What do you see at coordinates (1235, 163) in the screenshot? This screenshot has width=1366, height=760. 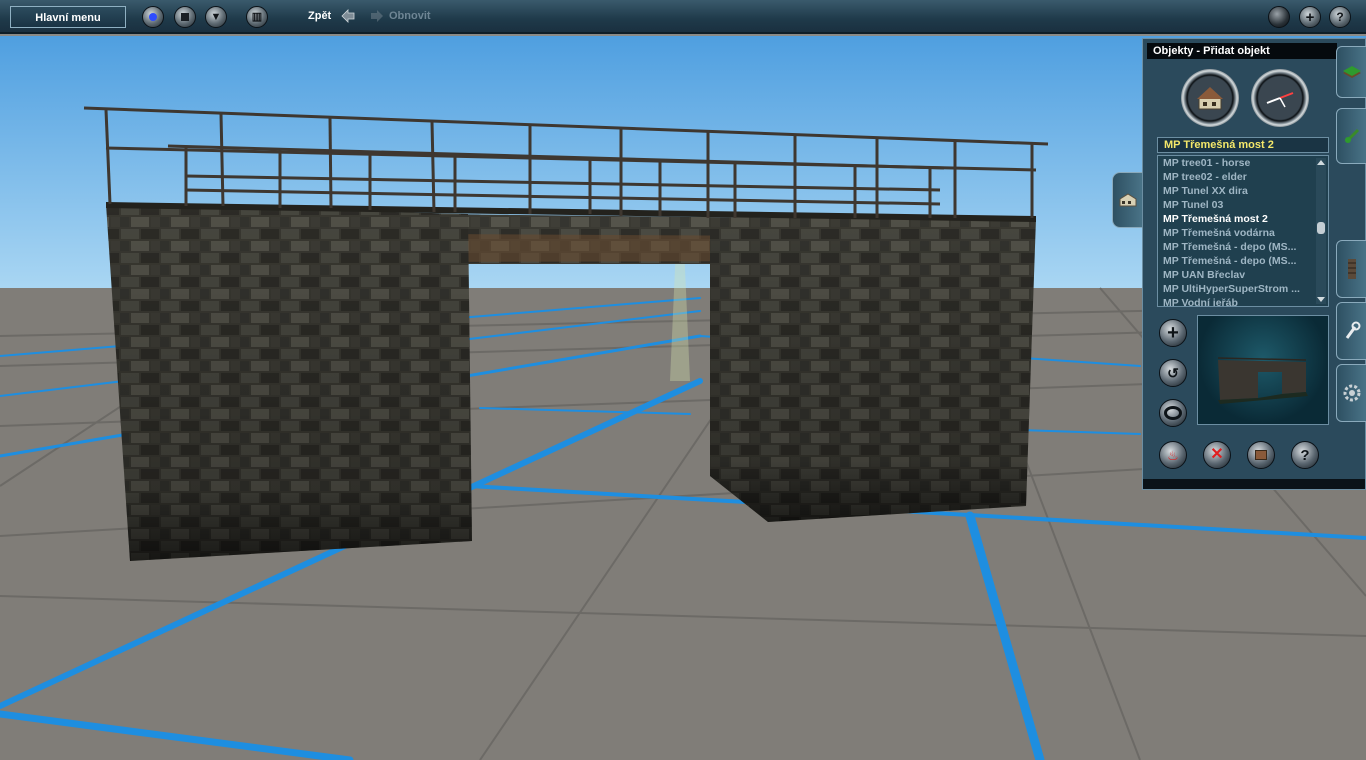 I see `list-item: MP tree01 - horse` at bounding box center [1235, 163].